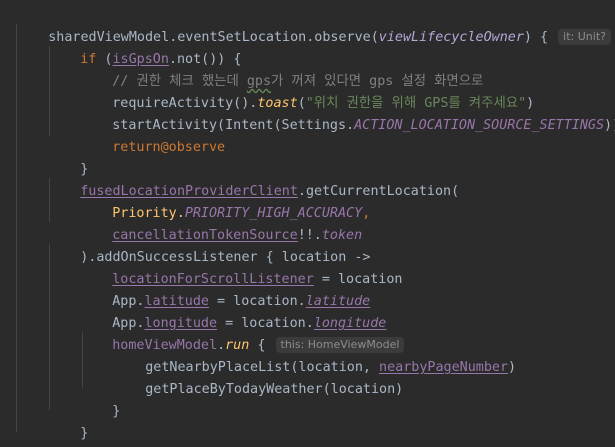  I want to click on inlay-hint: it: Unit?, so click(584, 37).